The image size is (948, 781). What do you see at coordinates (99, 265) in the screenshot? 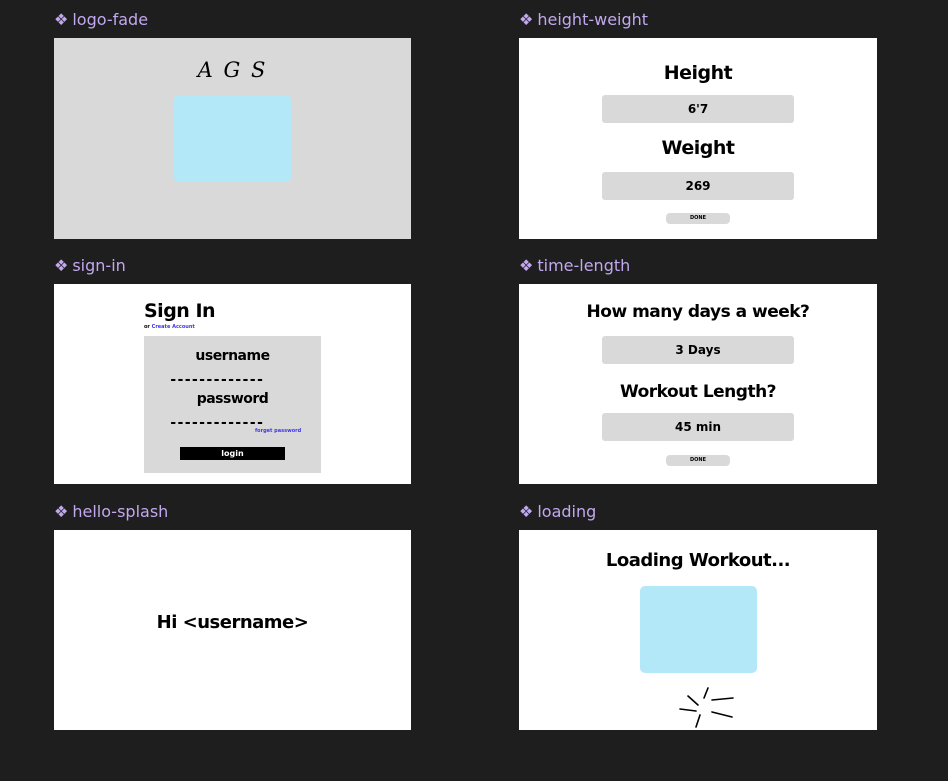
I see `frame-label-text: sign-in` at bounding box center [99, 265].